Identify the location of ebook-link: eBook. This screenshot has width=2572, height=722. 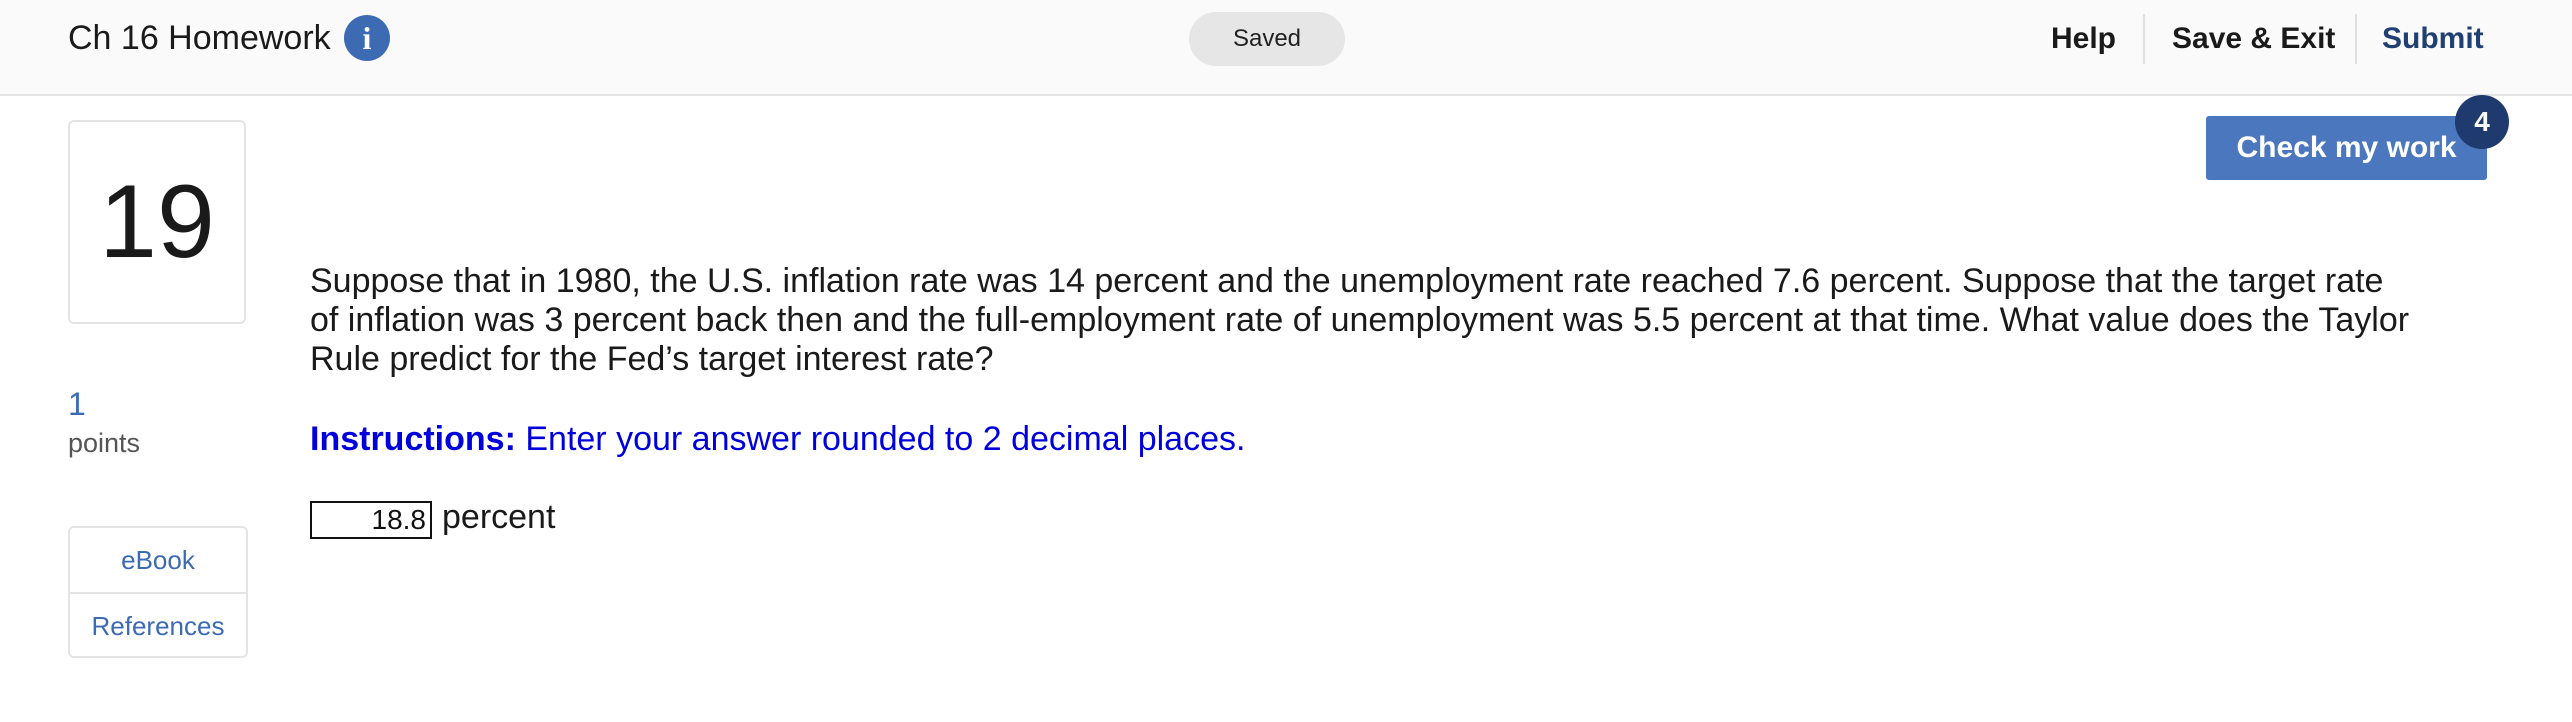
(158, 560).